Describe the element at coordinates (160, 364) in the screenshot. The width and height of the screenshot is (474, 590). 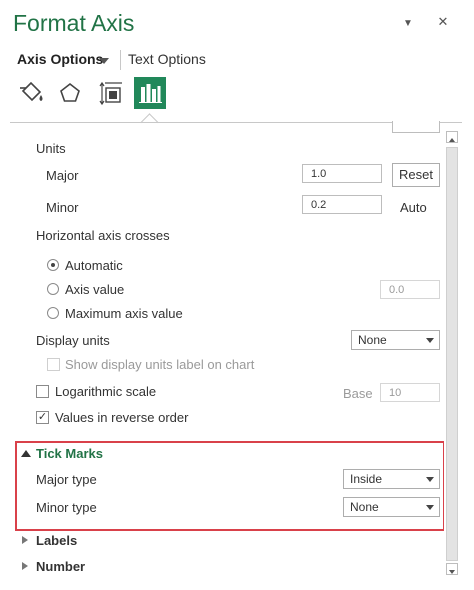
I see `show-units-label-text: Show display units label on chart` at that location.